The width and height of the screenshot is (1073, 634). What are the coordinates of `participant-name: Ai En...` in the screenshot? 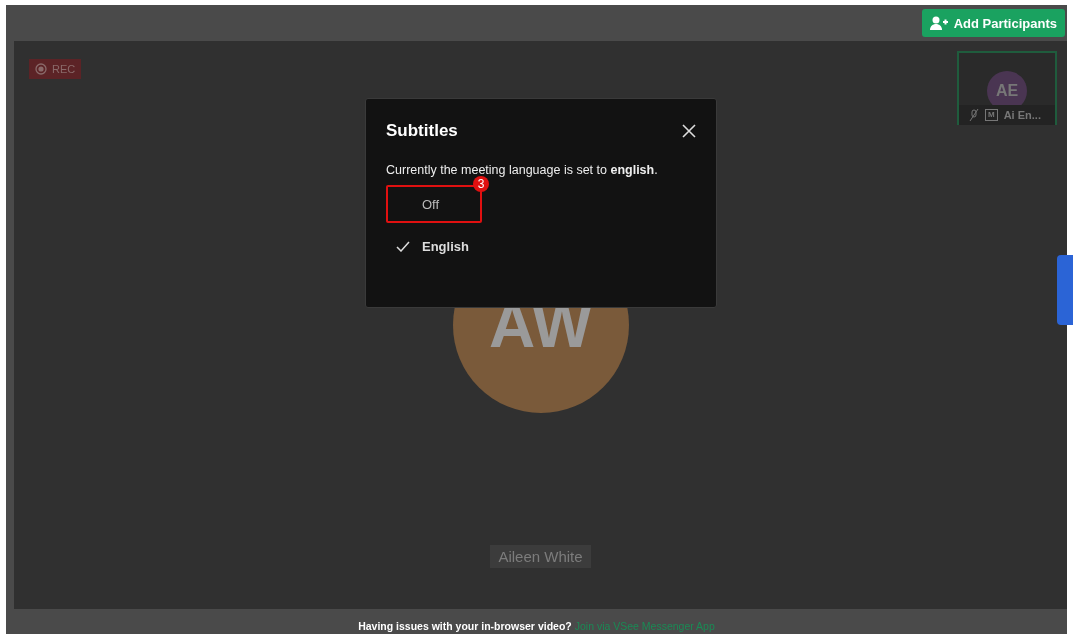 It's located at (1022, 115).